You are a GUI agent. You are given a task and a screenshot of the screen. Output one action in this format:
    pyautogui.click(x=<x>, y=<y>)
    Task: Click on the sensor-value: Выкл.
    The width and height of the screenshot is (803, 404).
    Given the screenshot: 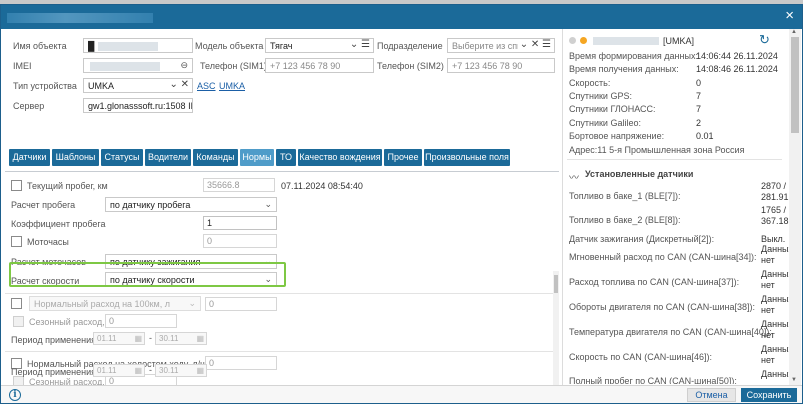 What is the action you would take?
    pyautogui.click(x=773, y=239)
    